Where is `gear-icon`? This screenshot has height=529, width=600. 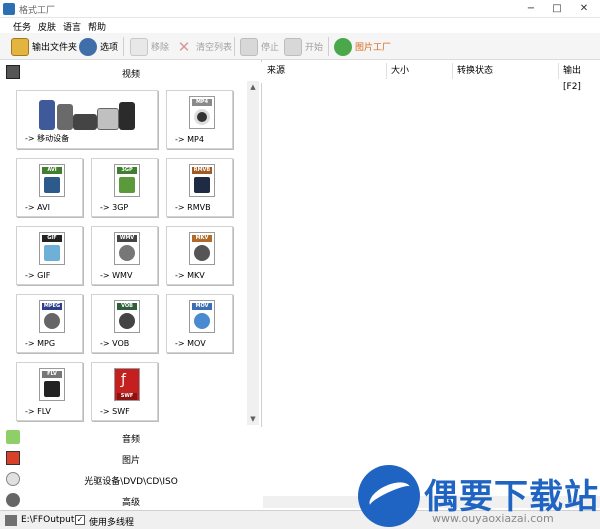 gear-icon is located at coordinates (88, 46).